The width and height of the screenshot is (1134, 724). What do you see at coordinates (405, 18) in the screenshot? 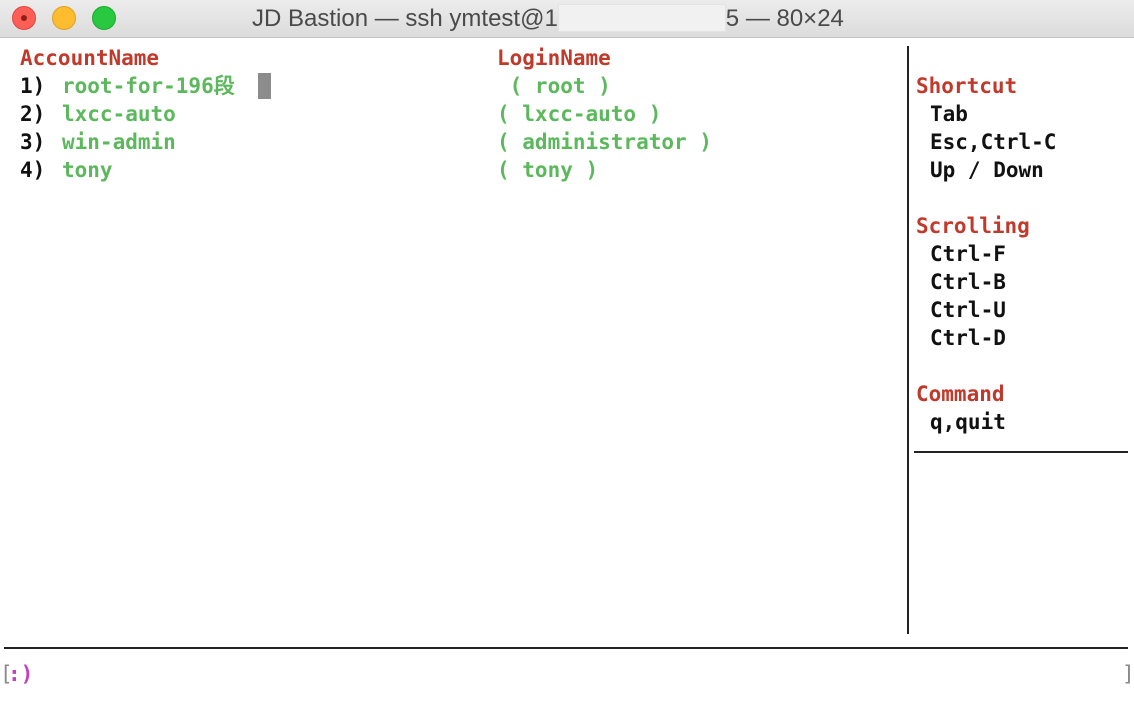
I see `window-title-prefix: JD Bastion — ssh ymtest@1` at bounding box center [405, 18].